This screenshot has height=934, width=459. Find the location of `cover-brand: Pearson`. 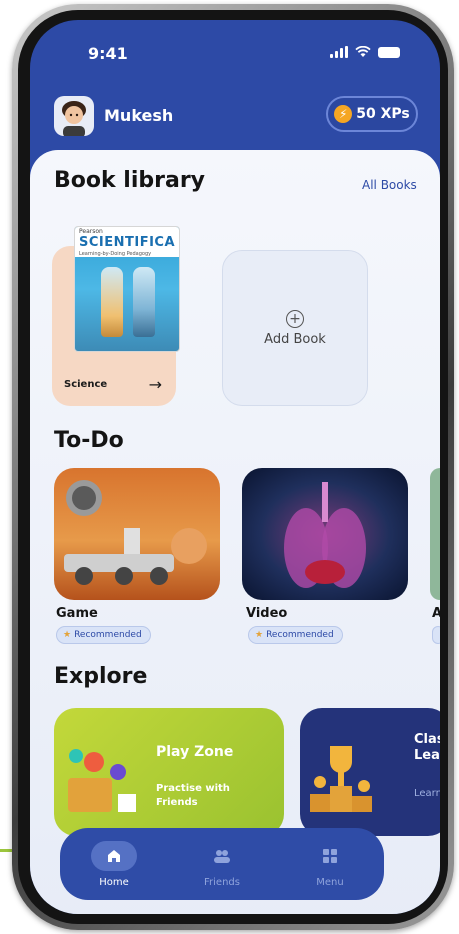

cover-brand: Pearson is located at coordinates (91, 231).